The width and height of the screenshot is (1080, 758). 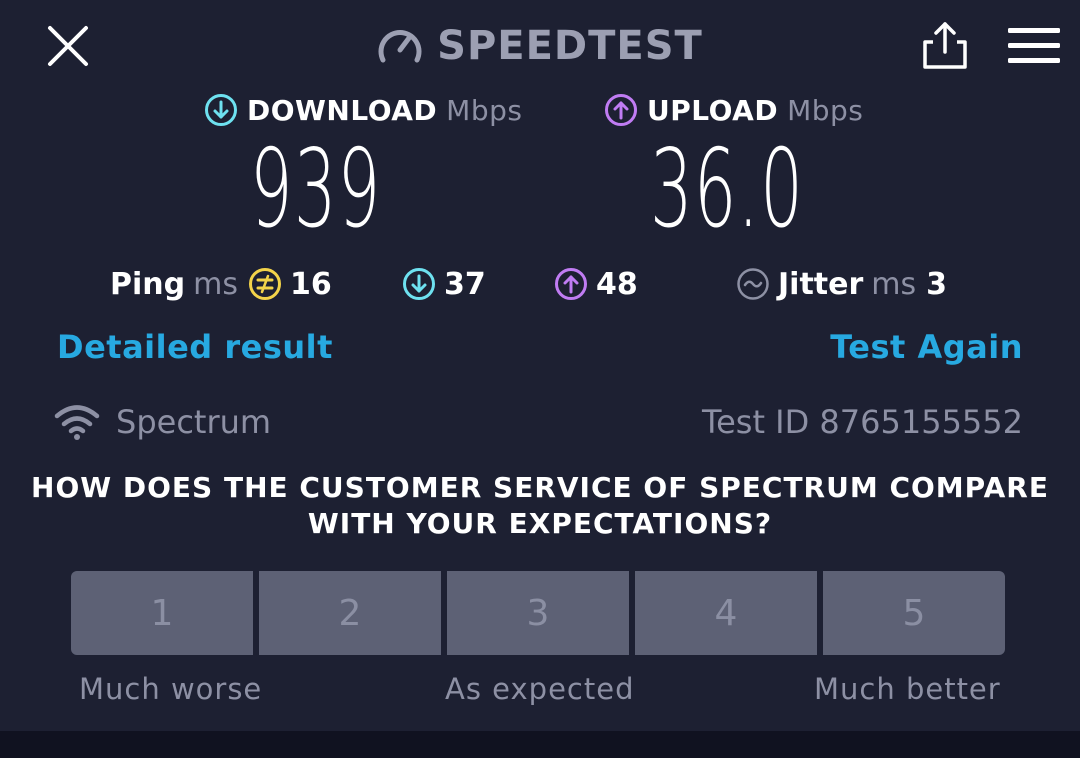 I want to click on rating-button-3: 3, so click(x=538, y=613).